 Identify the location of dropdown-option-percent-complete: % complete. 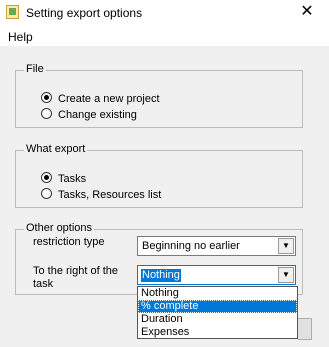
(217, 306).